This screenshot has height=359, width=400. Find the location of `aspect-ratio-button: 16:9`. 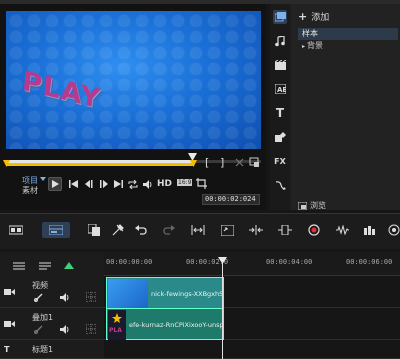

aspect-ratio-button: 16:9 is located at coordinates (185, 182).